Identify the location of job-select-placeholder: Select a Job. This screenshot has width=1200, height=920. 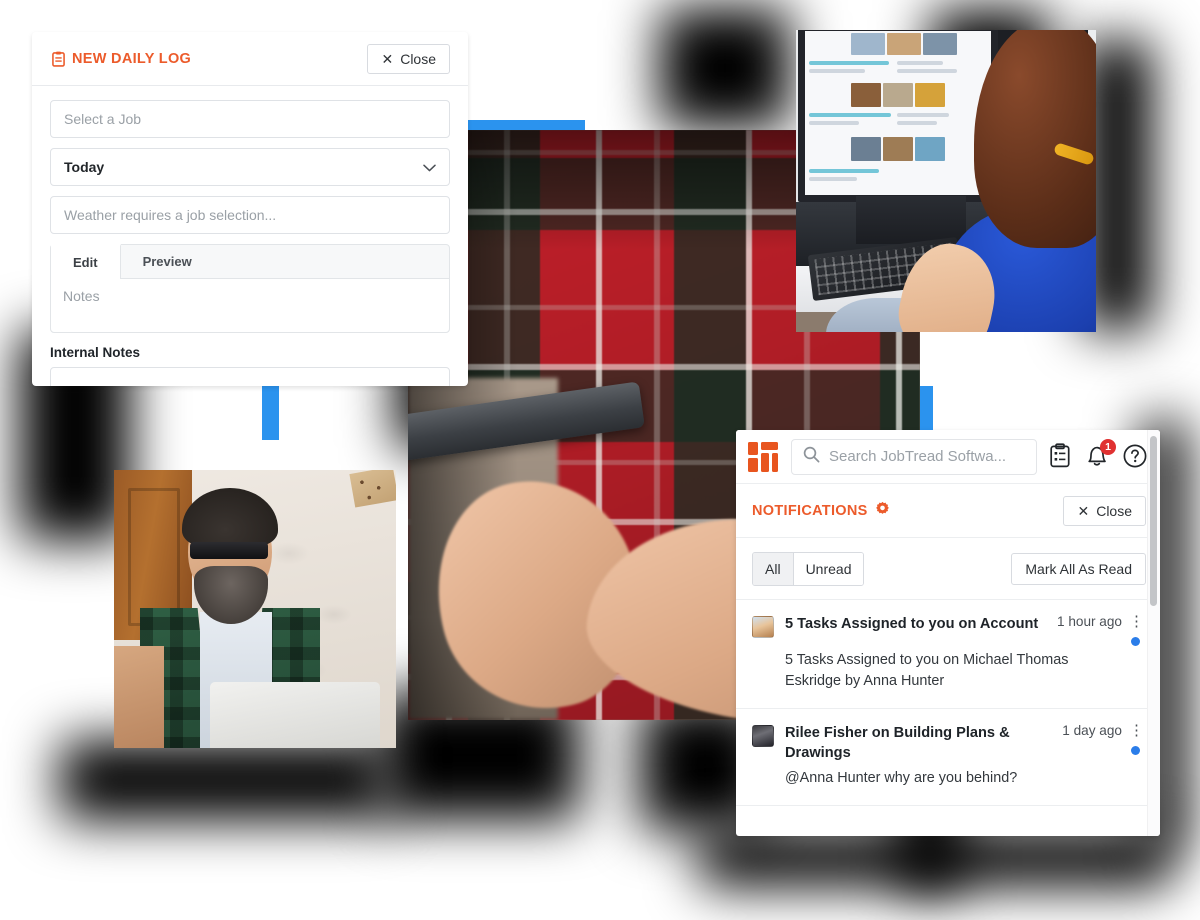
(103, 119).